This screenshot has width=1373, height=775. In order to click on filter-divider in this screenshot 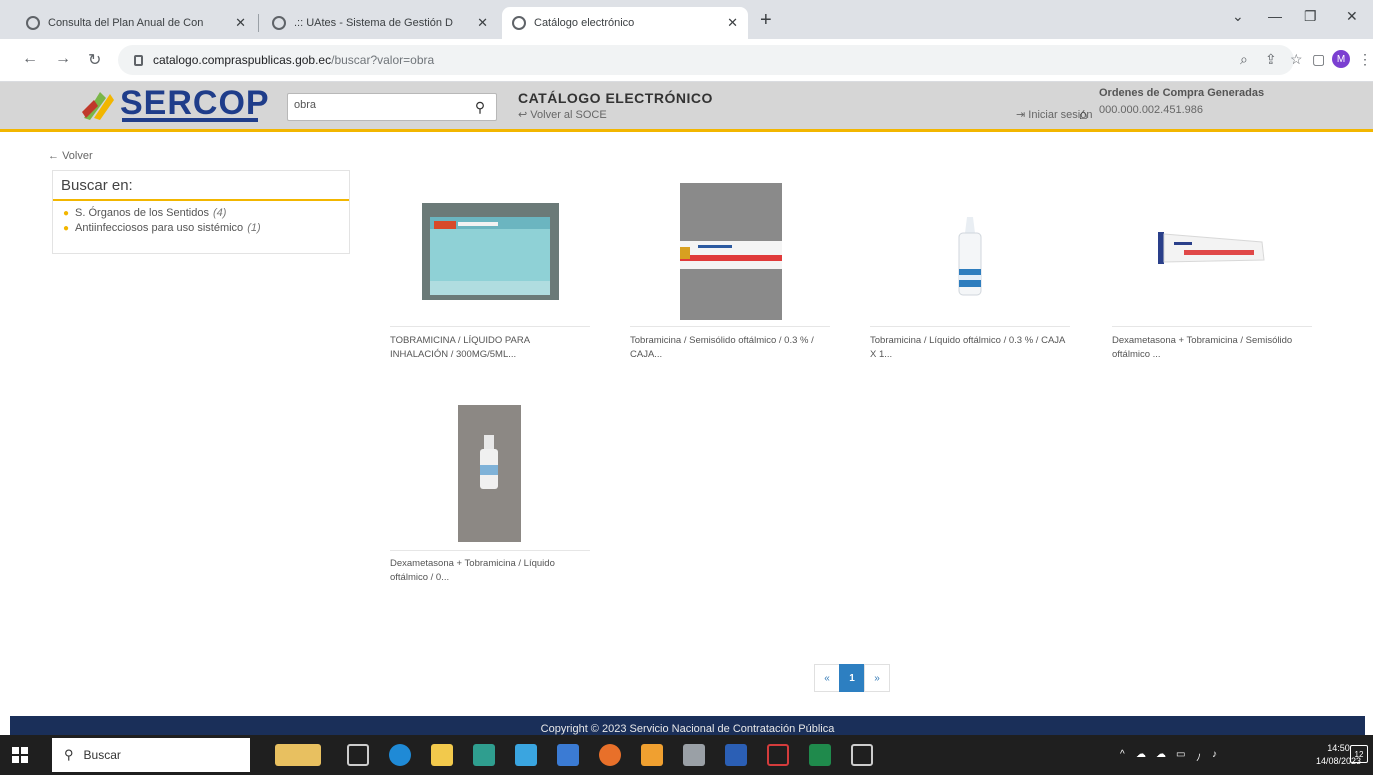, I will do `click(201, 200)`.